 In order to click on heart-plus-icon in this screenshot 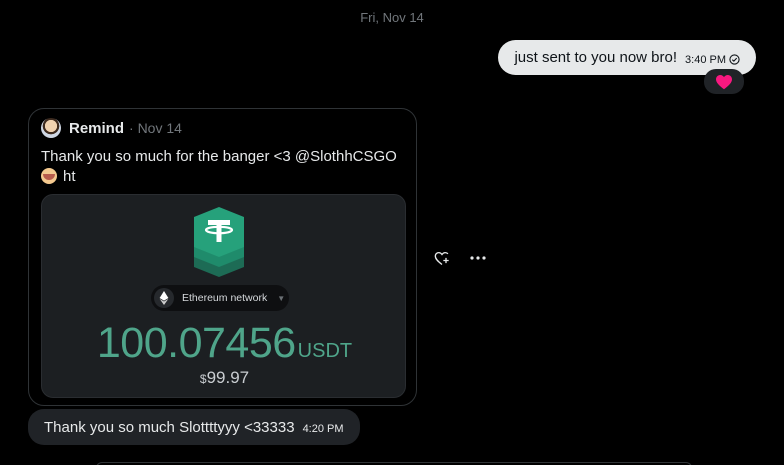, I will do `click(441, 258)`.